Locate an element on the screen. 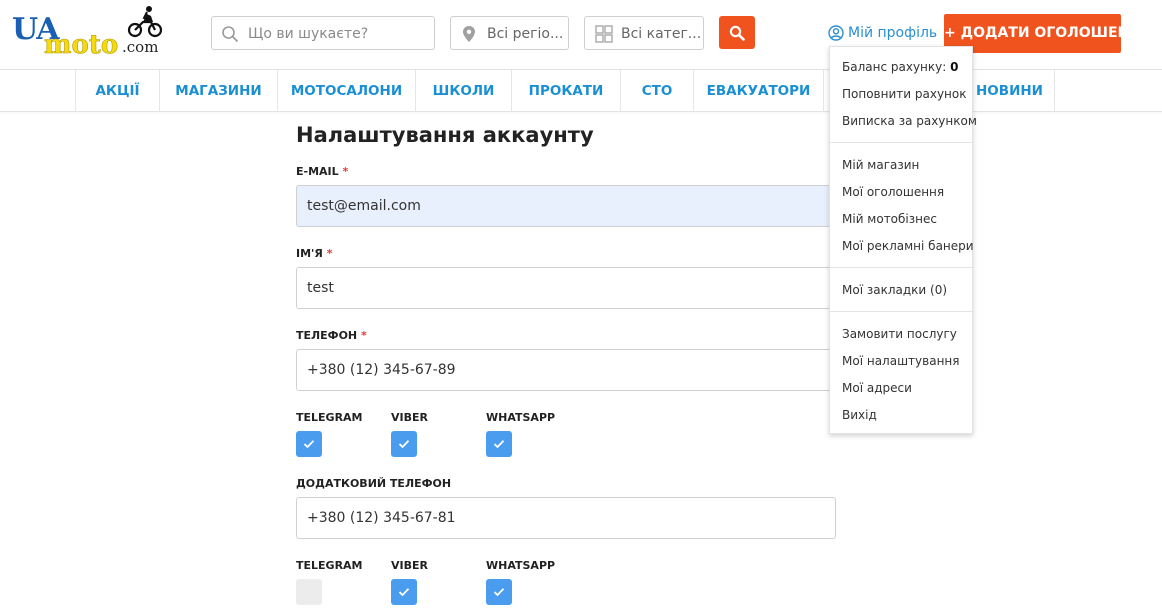  email-label-text: E-MAIL is located at coordinates (317, 171).